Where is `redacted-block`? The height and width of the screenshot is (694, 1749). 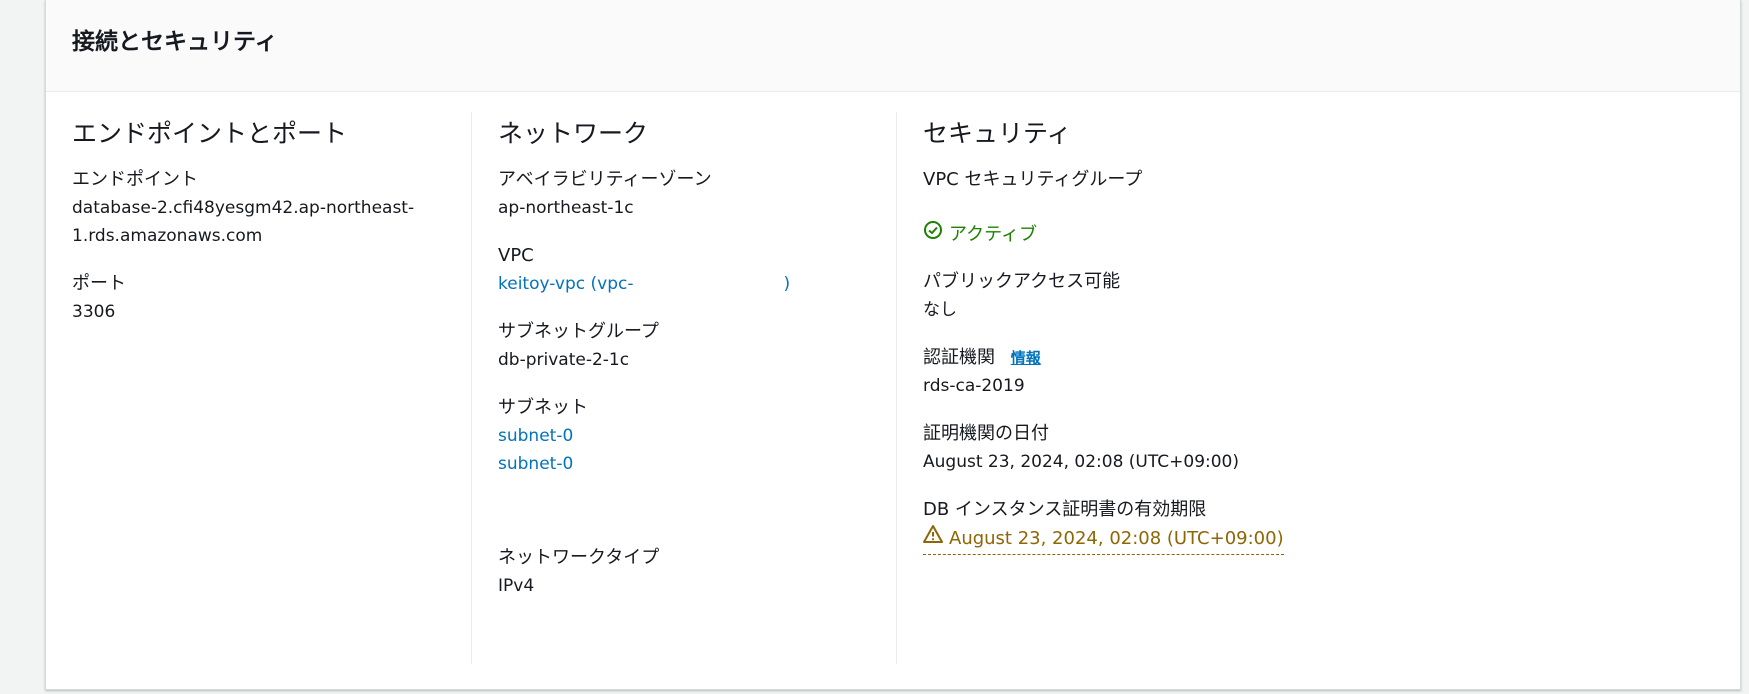
redacted-block is located at coordinates (708, 282).